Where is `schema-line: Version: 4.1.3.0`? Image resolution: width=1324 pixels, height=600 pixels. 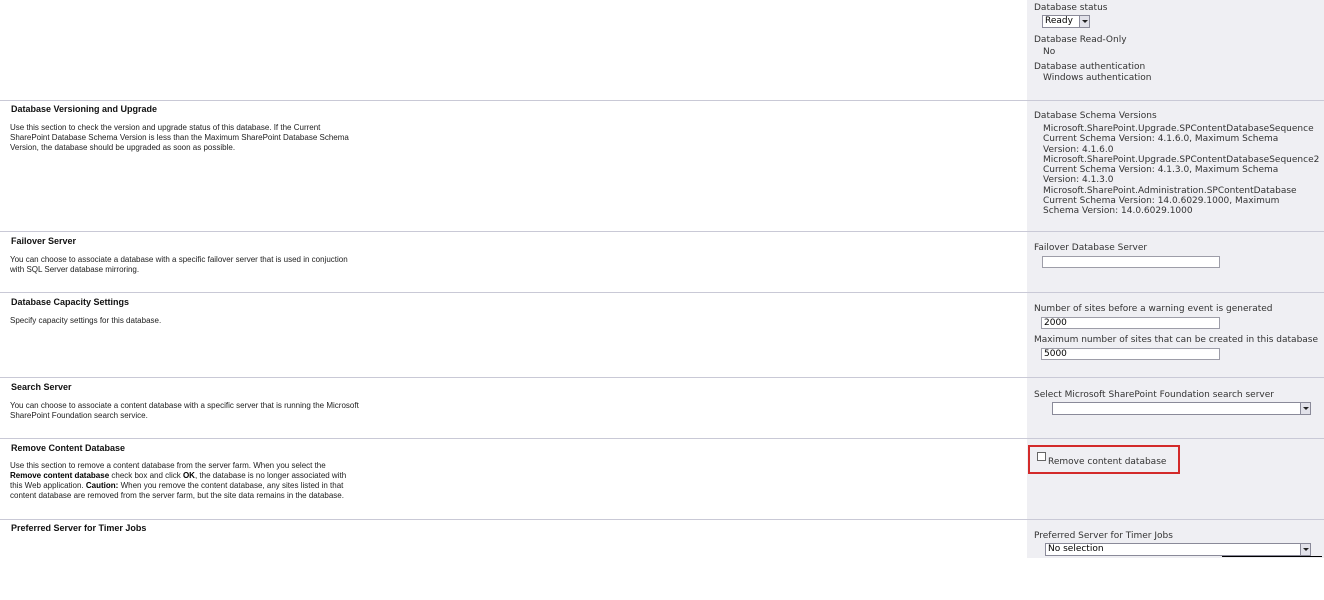
schema-line: Version: 4.1.3.0 is located at coordinates (1078, 180).